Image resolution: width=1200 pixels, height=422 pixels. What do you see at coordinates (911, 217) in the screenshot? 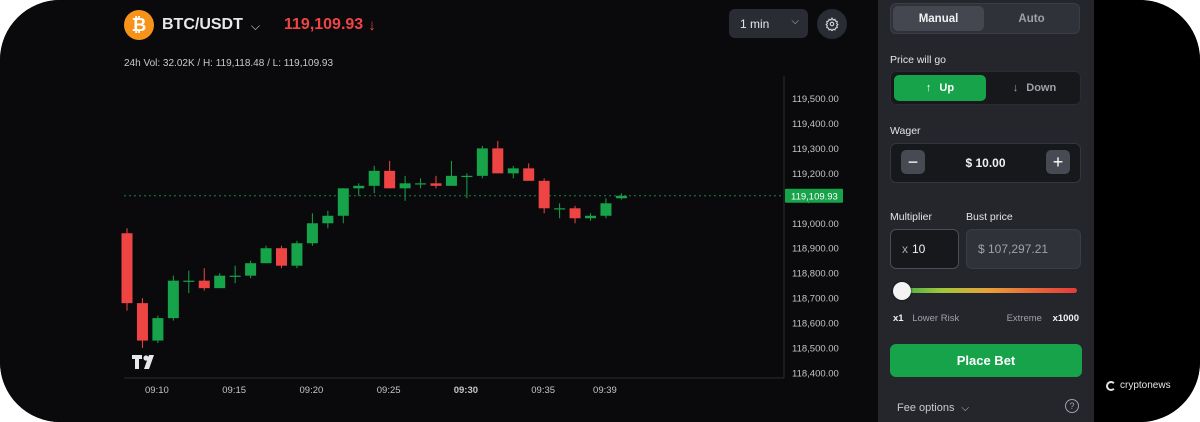
I see `multiplier-label: Multiplier` at bounding box center [911, 217].